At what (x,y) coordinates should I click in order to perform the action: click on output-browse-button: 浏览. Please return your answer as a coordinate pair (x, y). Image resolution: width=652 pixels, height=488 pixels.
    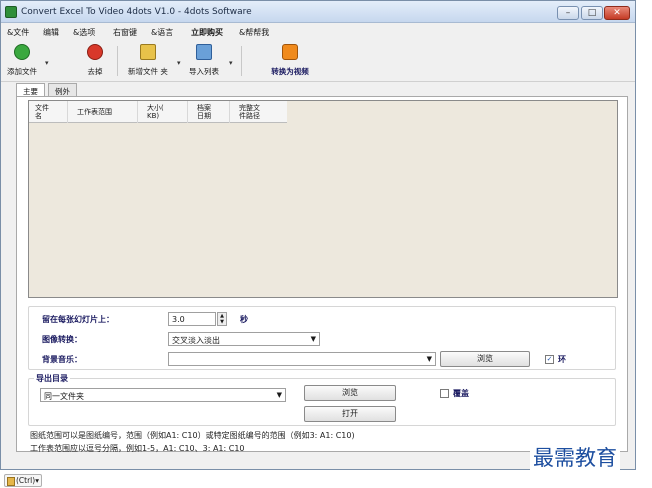
    Looking at the image, I should click on (350, 393).